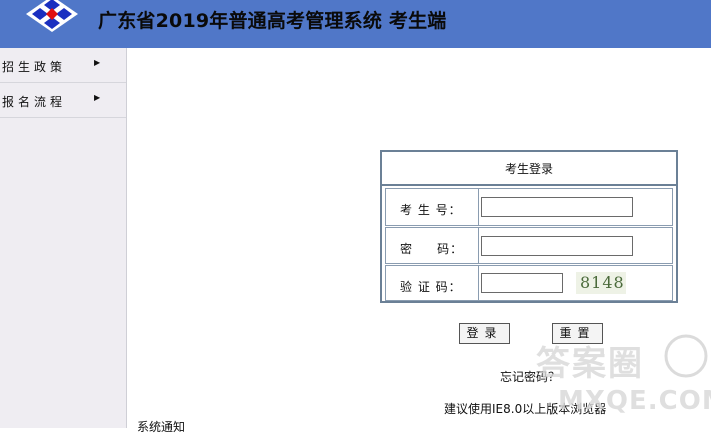  I want to click on login-button: 登录, so click(484, 333).